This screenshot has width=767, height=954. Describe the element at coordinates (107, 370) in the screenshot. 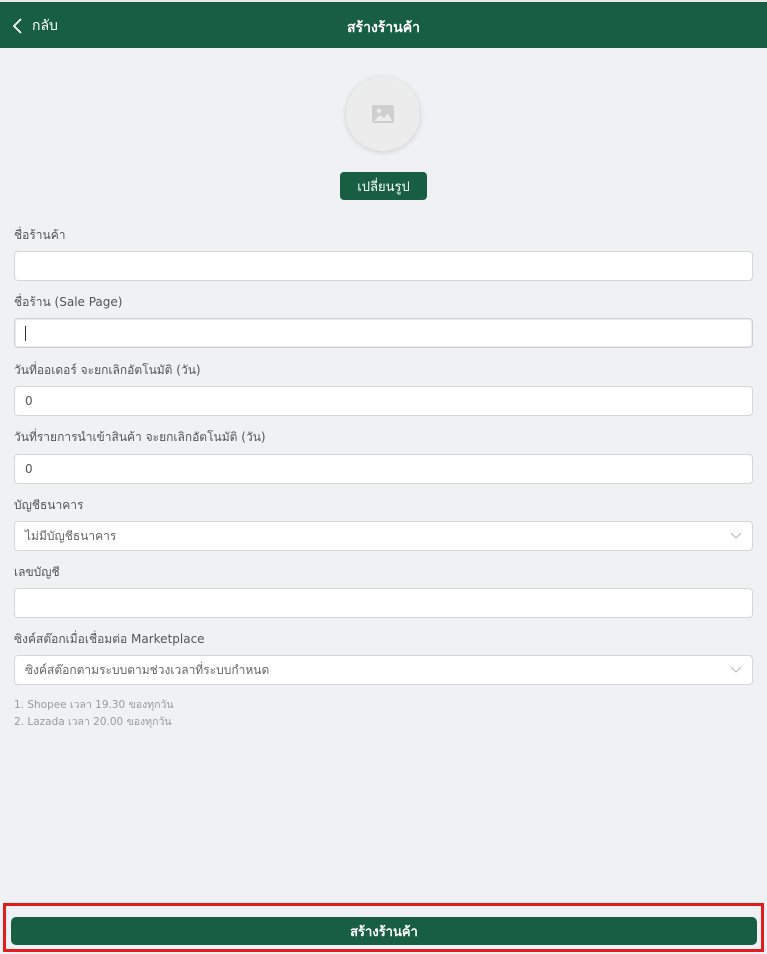

I see `order-cancel-days-label: วันที่ออเดอร์ จะยกเลิกอัตโนมัติ (วัน)` at that location.